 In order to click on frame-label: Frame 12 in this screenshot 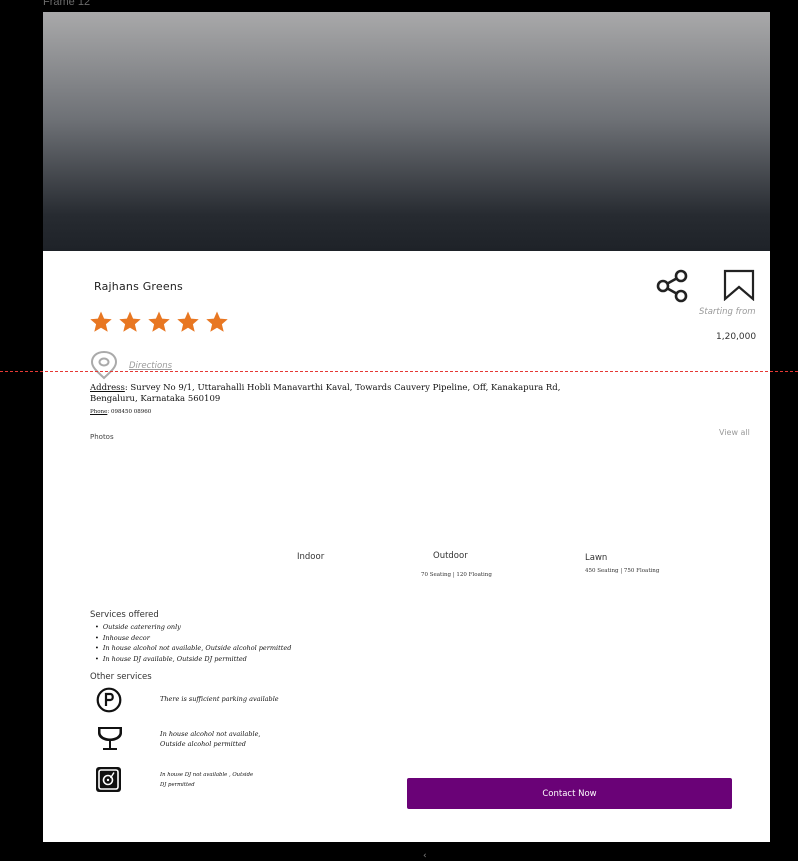, I will do `click(67, 4)`.